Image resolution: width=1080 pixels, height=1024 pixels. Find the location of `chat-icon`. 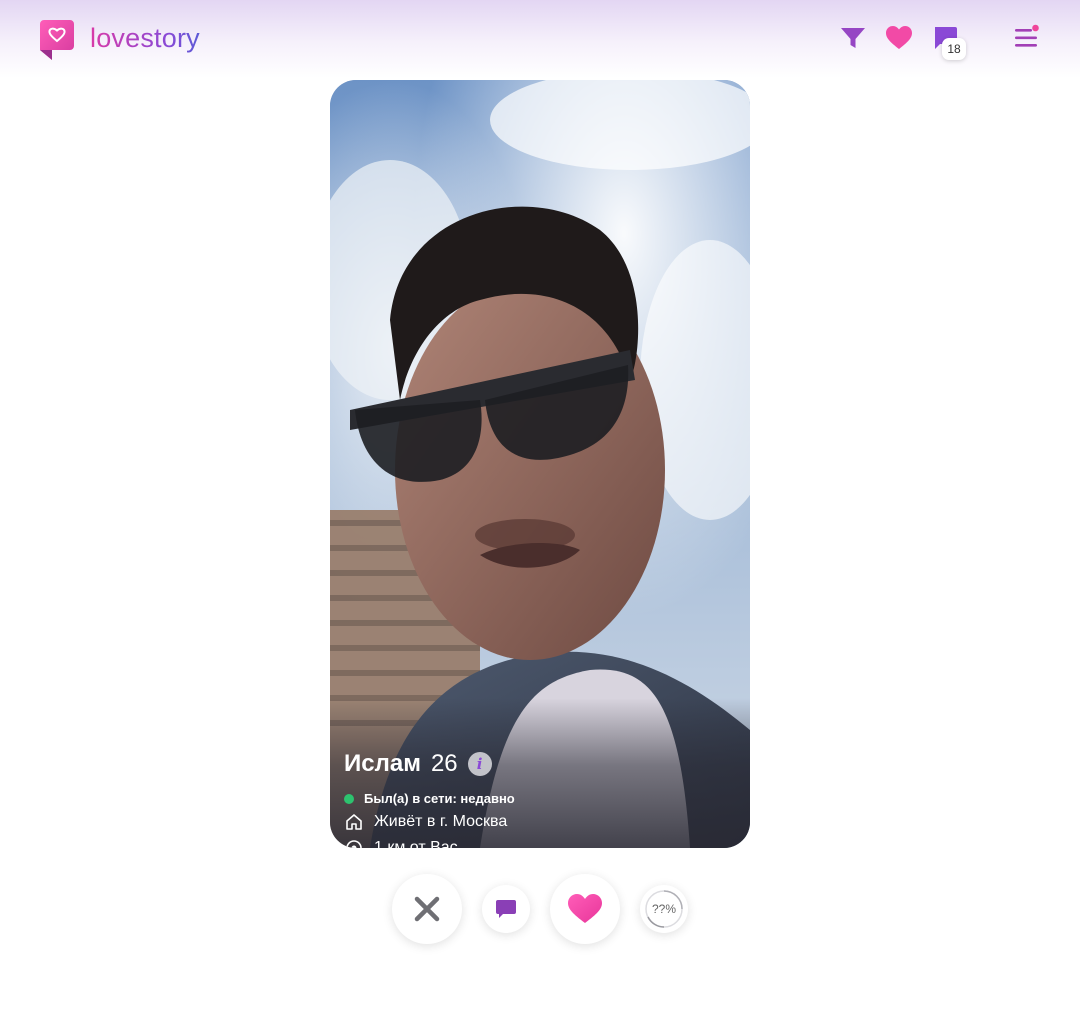

chat-icon is located at coordinates (506, 909).